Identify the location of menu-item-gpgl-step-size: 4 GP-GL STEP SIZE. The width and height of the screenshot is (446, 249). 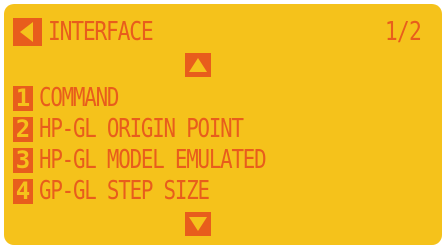
(223, 191).